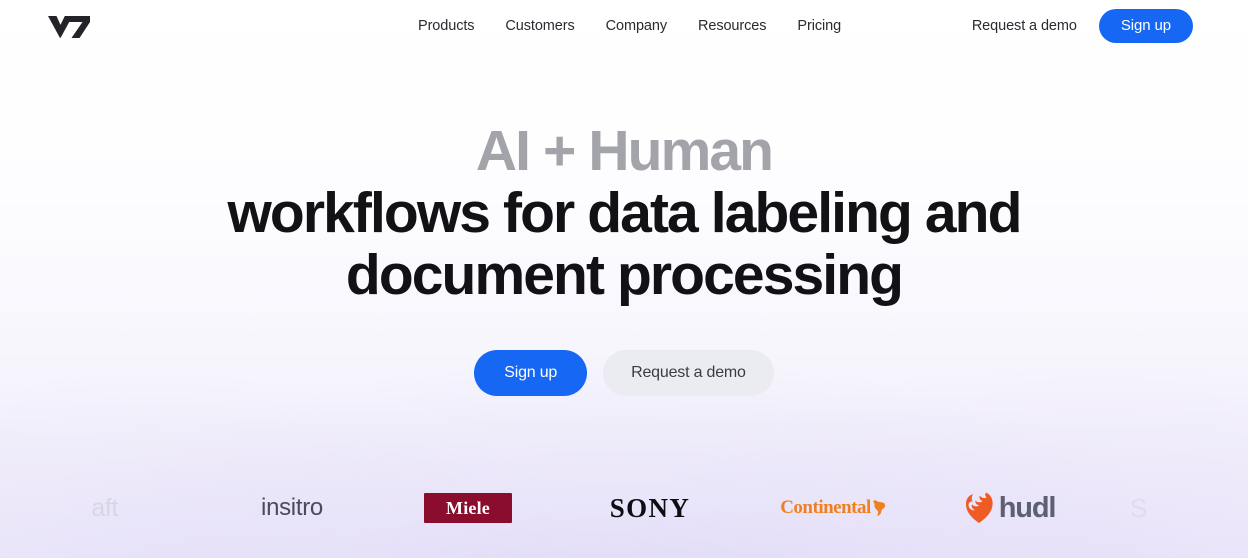 The image size is (1248, 558). Describe the element at coordinates (624, 275) in the screenshot. I see `headline-line-3: document processing` at that location.